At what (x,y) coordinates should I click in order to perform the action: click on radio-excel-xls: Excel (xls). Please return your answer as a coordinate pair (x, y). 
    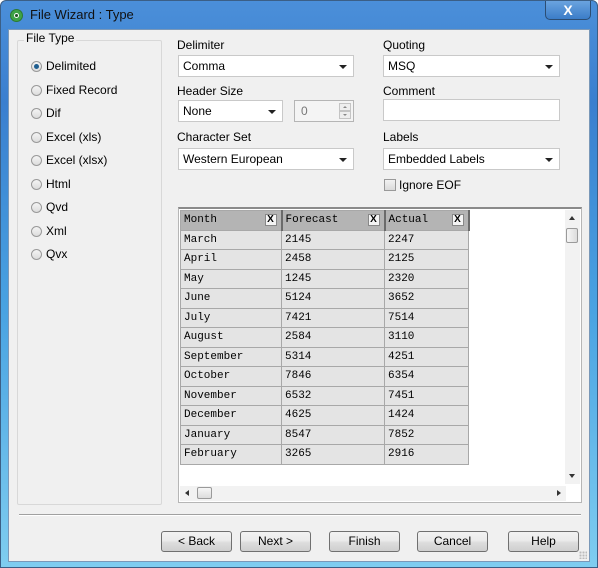
    Looking at the image, I should click on (66, 137).